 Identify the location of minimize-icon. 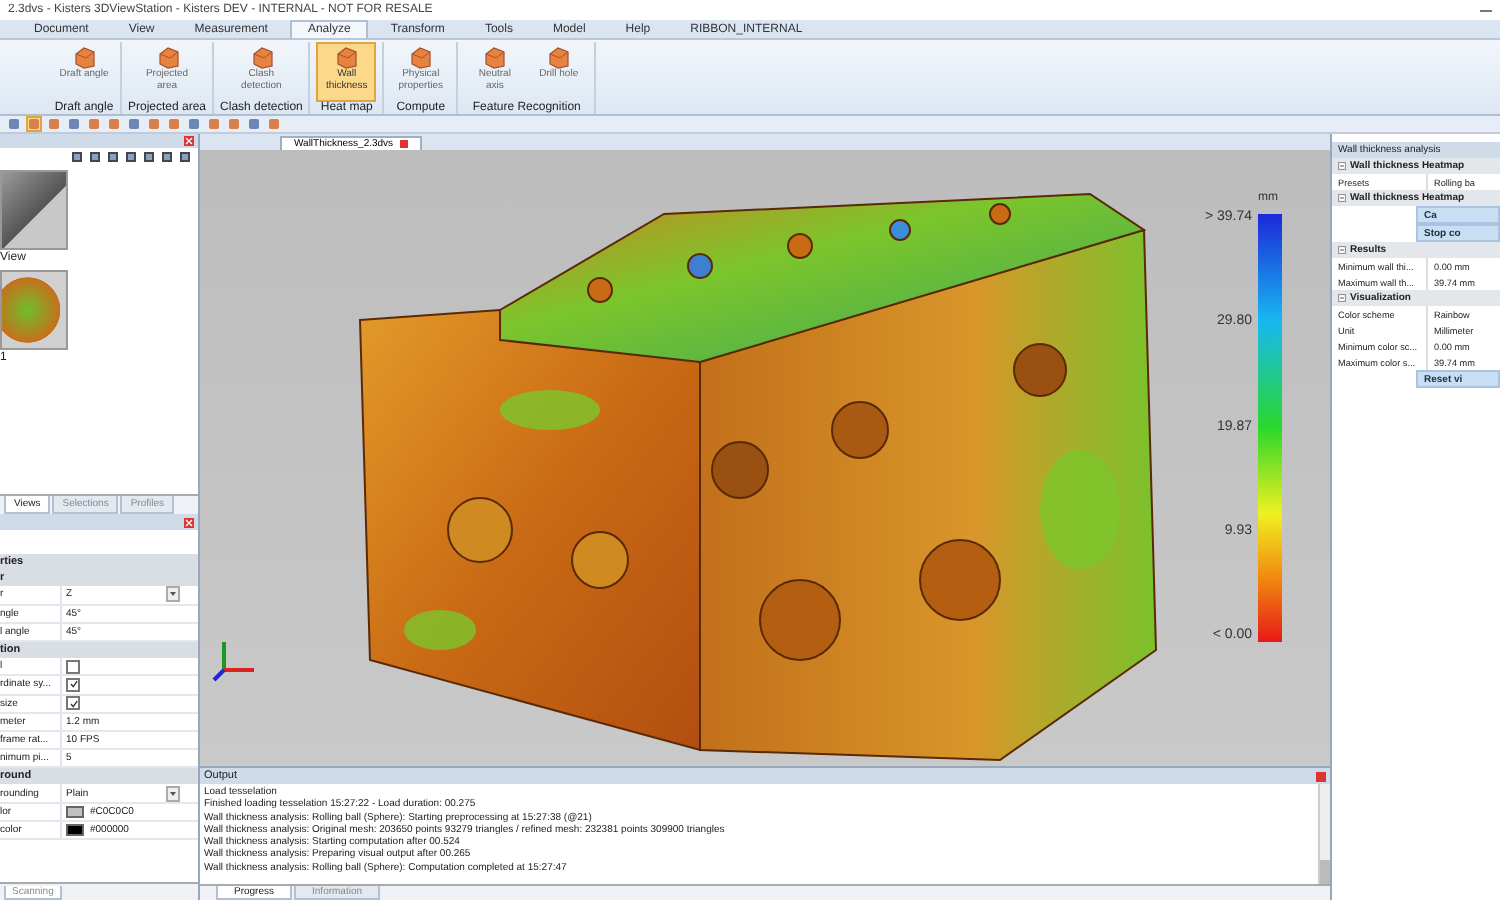
(1486, 10).